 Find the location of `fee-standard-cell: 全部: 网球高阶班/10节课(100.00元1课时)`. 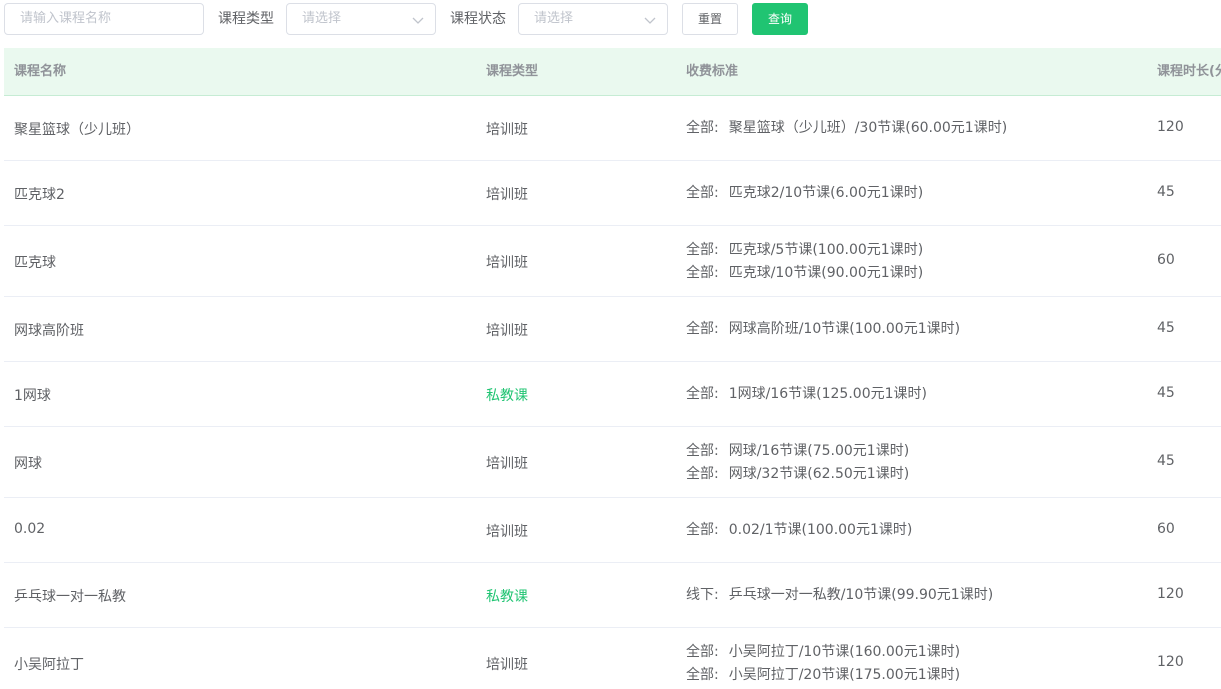

fee-standard-cell: 全部: 网球高阶班/10节课(100.00元1课时) is located at coordinates (823, 329).